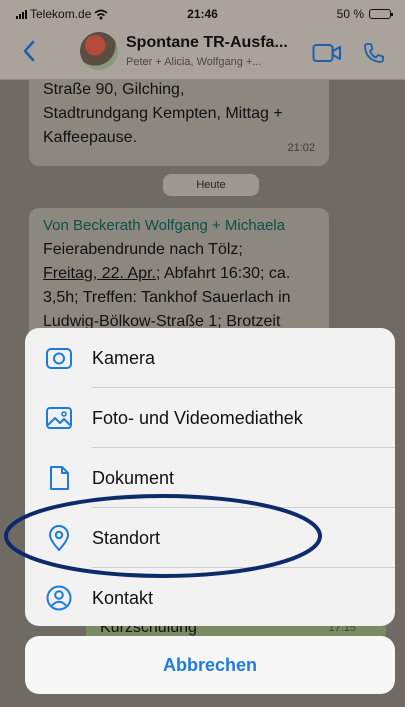 The width and height of the screenshot is (405, 707). Describe the element at coordinates (90, 137) in the screenshot. I see `message-line: Kaffeepause.` at that location.